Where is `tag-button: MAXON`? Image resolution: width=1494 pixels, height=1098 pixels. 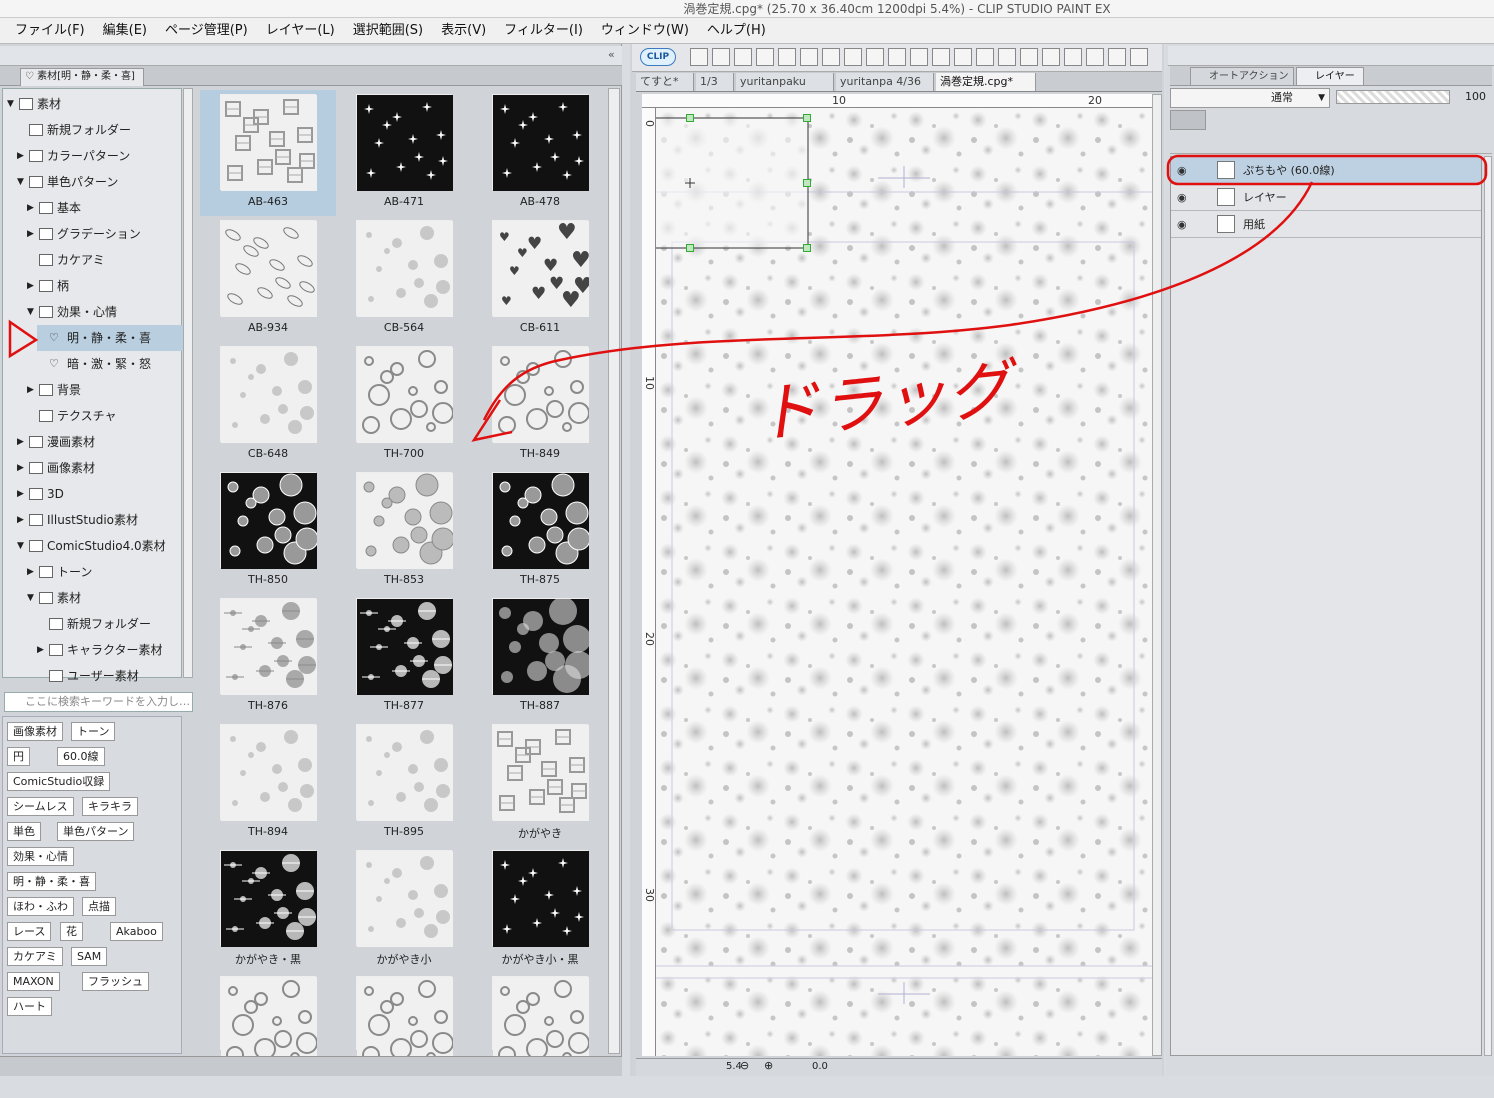 tag-button: MAXON is located at coordinates (33, 981).